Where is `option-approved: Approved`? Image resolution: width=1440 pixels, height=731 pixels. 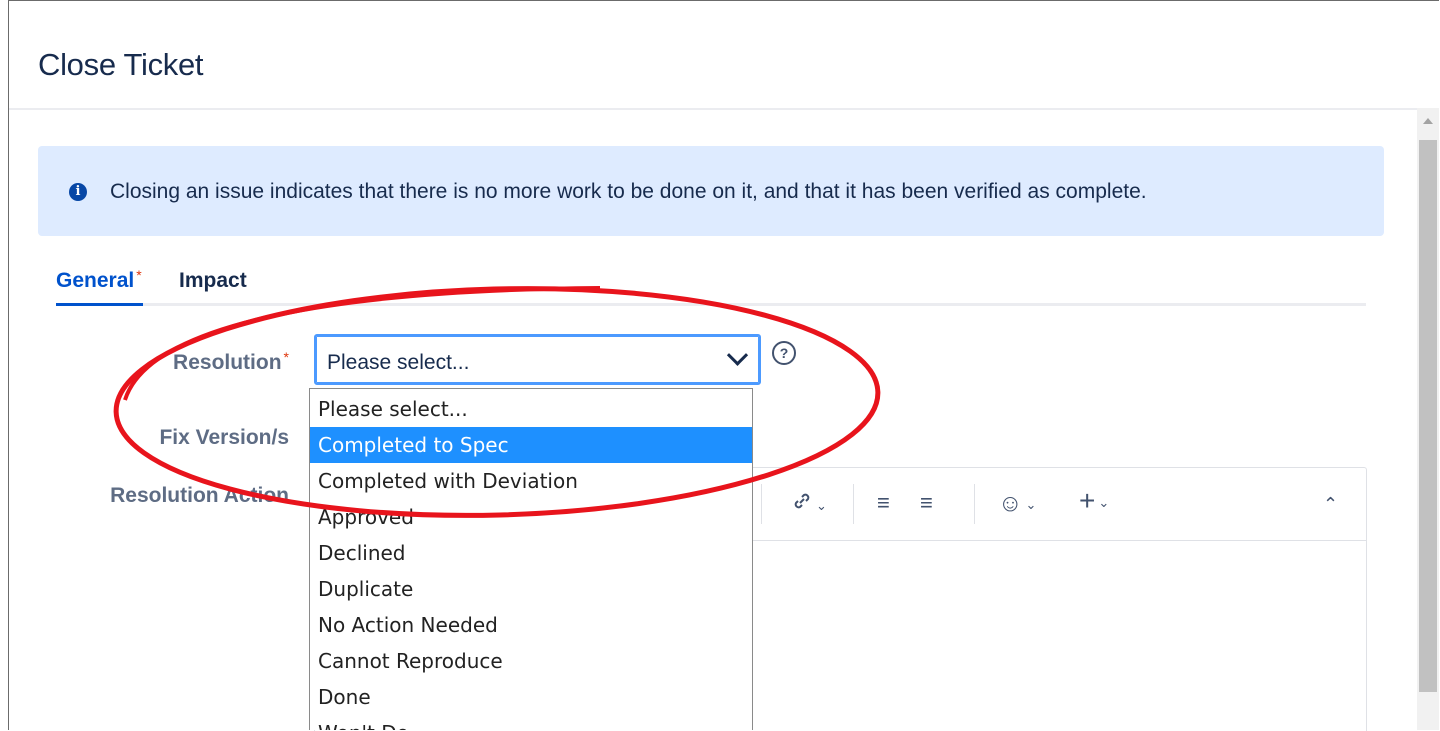
option-approved: Approved is located at coordinates (531, 517).